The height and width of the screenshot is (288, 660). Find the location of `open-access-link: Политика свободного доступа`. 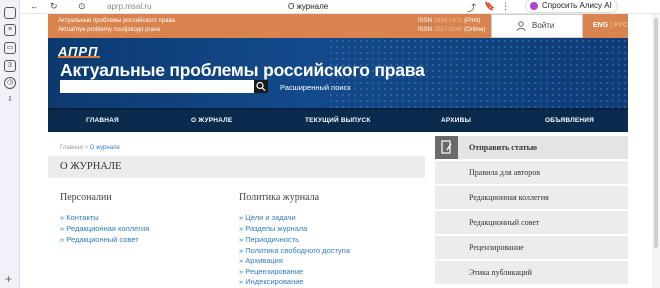

open-access-link: Политика свободного доступа is located at coordinates (294, 250).